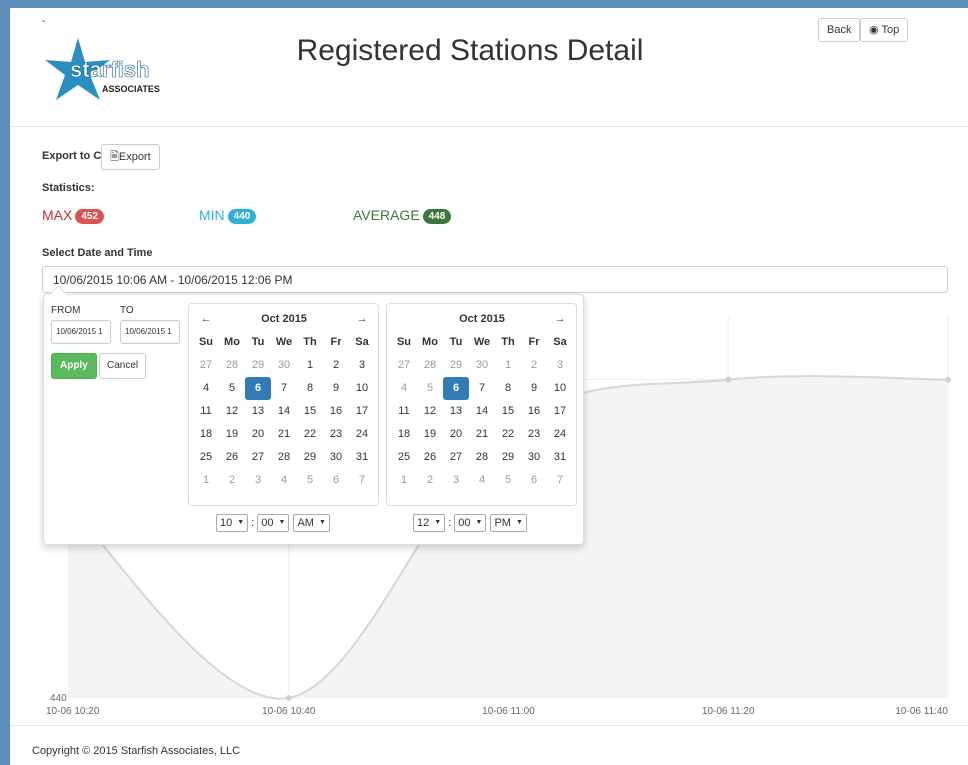 This screenshot has width=968, height=765. What do you see at coordinates (311, 523) in the screenshot?
I see `ampm-select: AM ▼` at bounding box center [311, 523].